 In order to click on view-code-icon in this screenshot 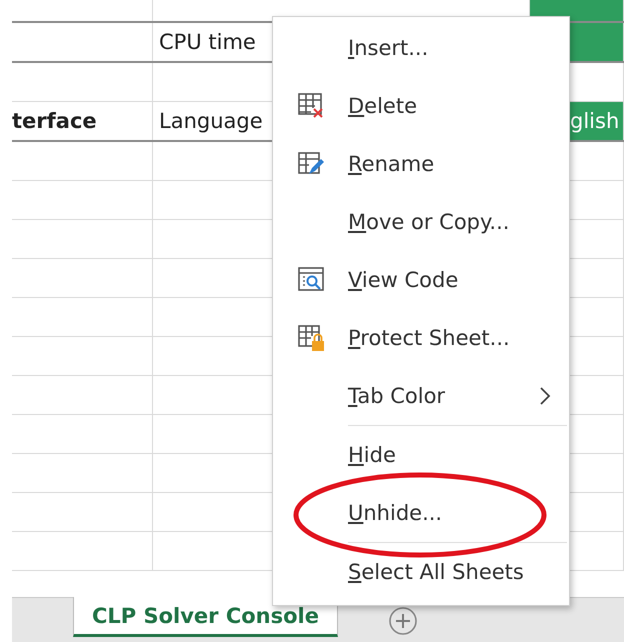, I will do `click(311, 280)`.